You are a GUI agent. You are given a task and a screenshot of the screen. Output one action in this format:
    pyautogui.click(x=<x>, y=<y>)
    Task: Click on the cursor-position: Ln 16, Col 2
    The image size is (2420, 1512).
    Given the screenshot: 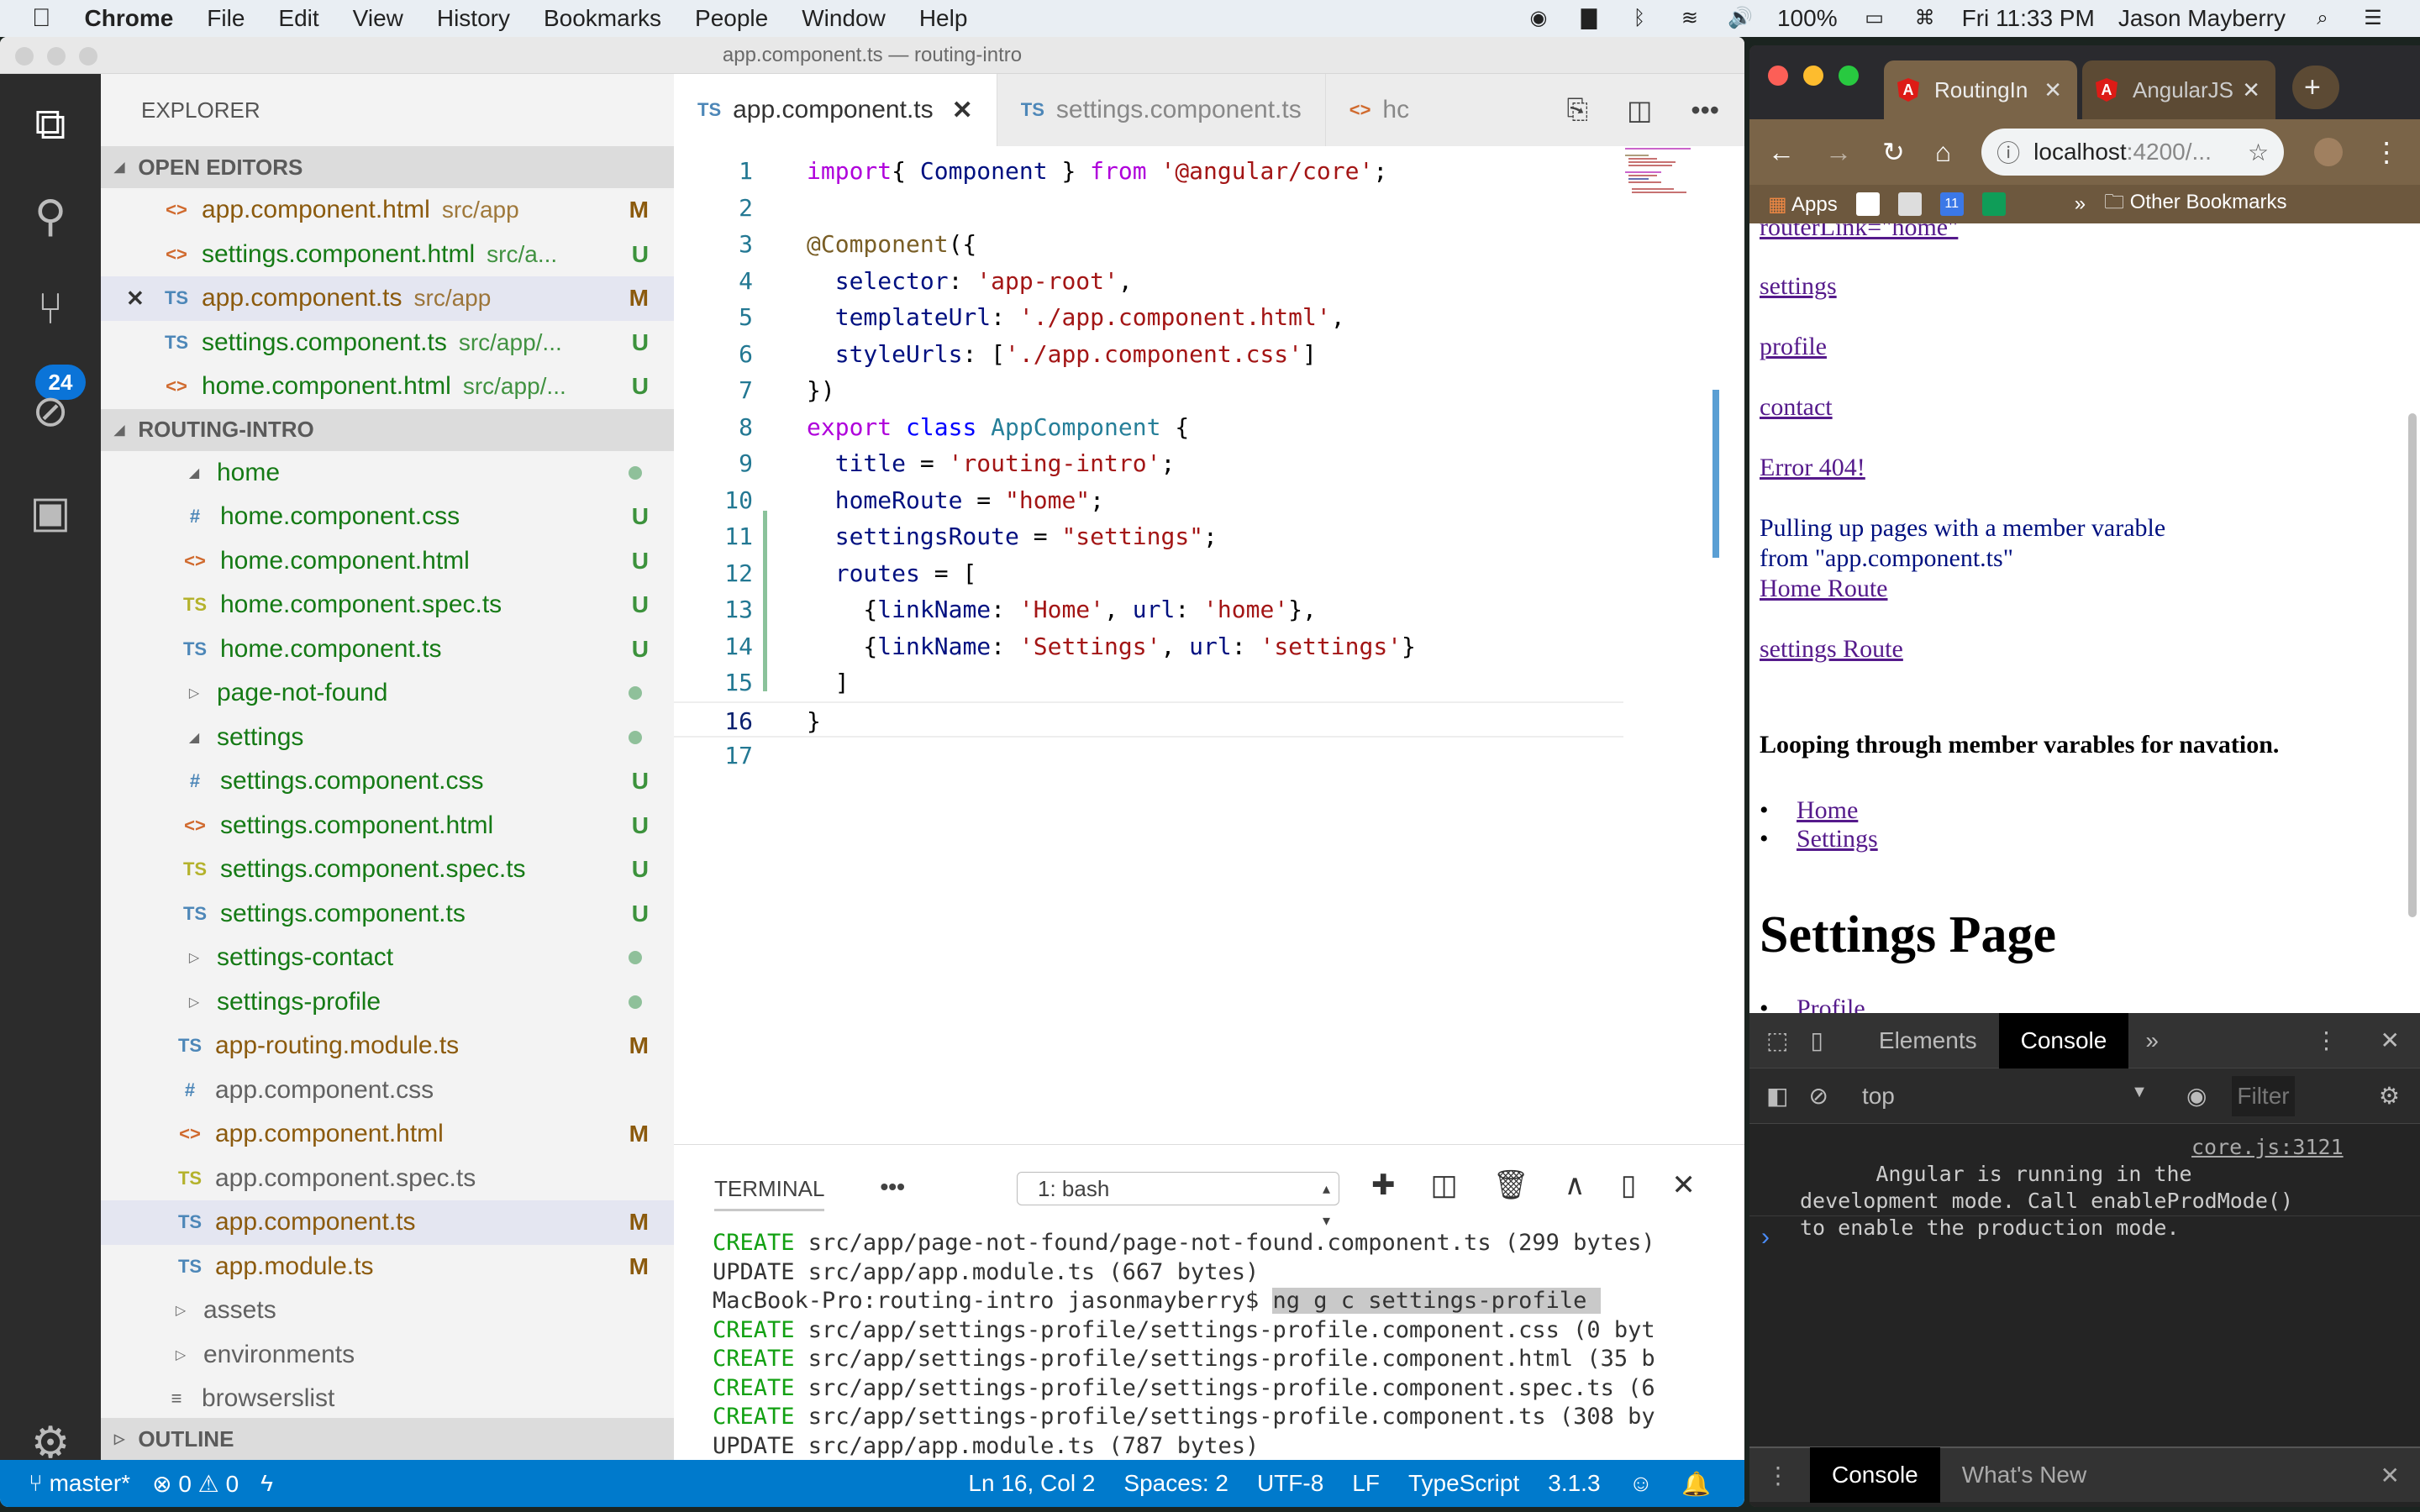 What is the action you would take?
    pyautogui.click(x=1031, y=1483)
    